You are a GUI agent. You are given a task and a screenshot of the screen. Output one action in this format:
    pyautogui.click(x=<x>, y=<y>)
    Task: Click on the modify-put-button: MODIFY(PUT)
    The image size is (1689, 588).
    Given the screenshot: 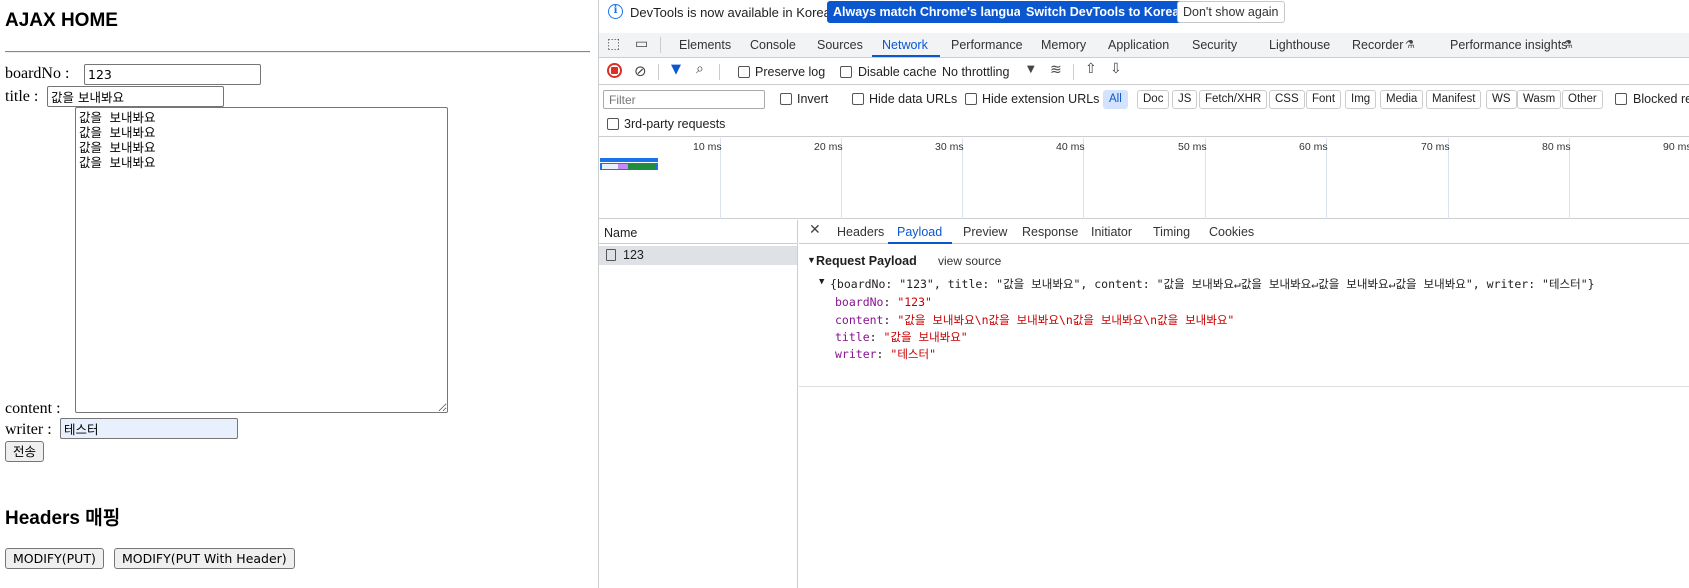 What is the action you would take?
    pyautogui.click(x=54, y=558)
    